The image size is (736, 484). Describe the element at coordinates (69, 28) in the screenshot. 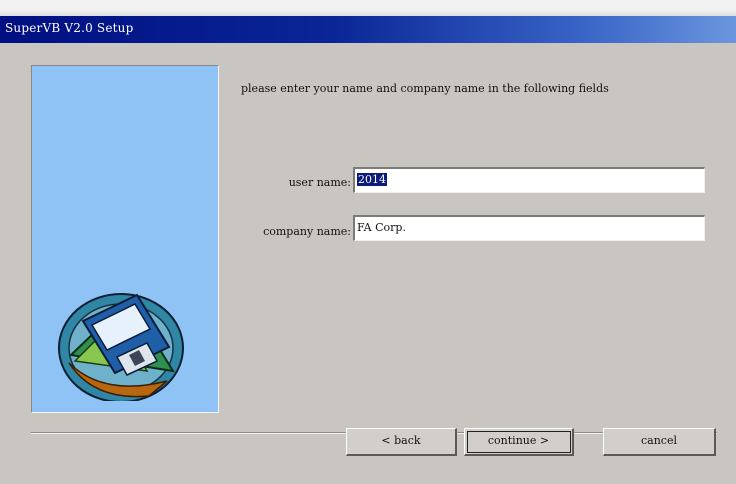

I see `window-title: SuperVB V2.0 Setup` at that location.